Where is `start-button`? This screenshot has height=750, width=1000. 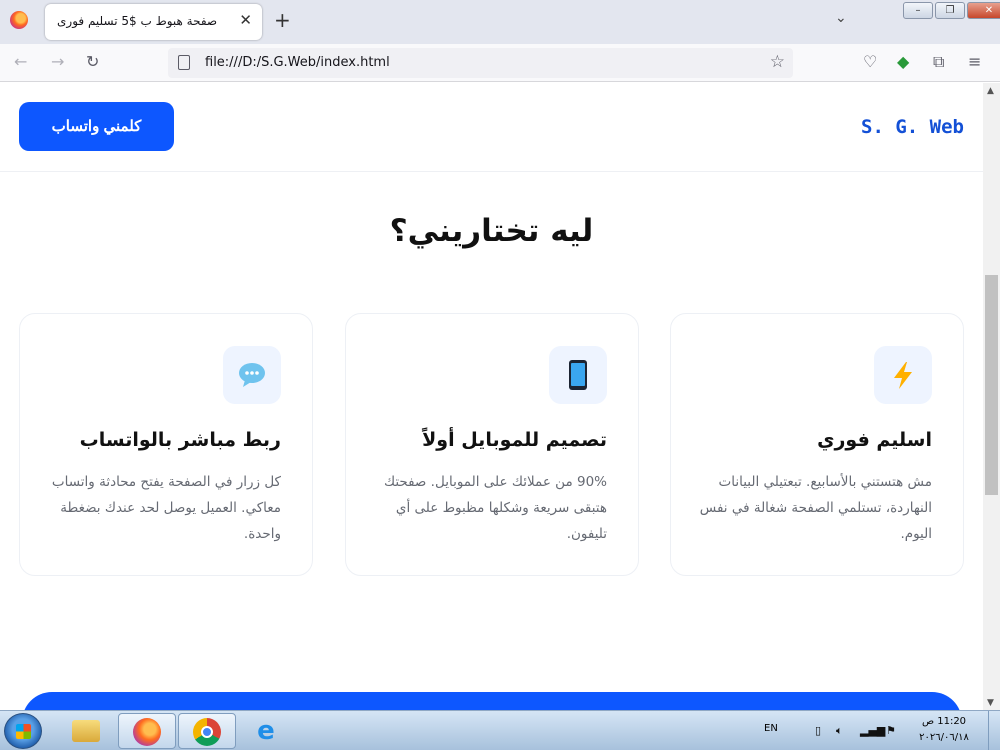
start-button is located at coordinates (23, 731).